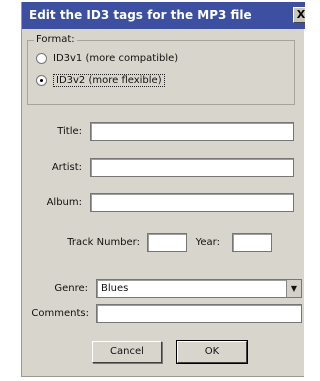 The width and height of the screenshot is (320, 381). I want to click on artist-input, so click(192, 167).